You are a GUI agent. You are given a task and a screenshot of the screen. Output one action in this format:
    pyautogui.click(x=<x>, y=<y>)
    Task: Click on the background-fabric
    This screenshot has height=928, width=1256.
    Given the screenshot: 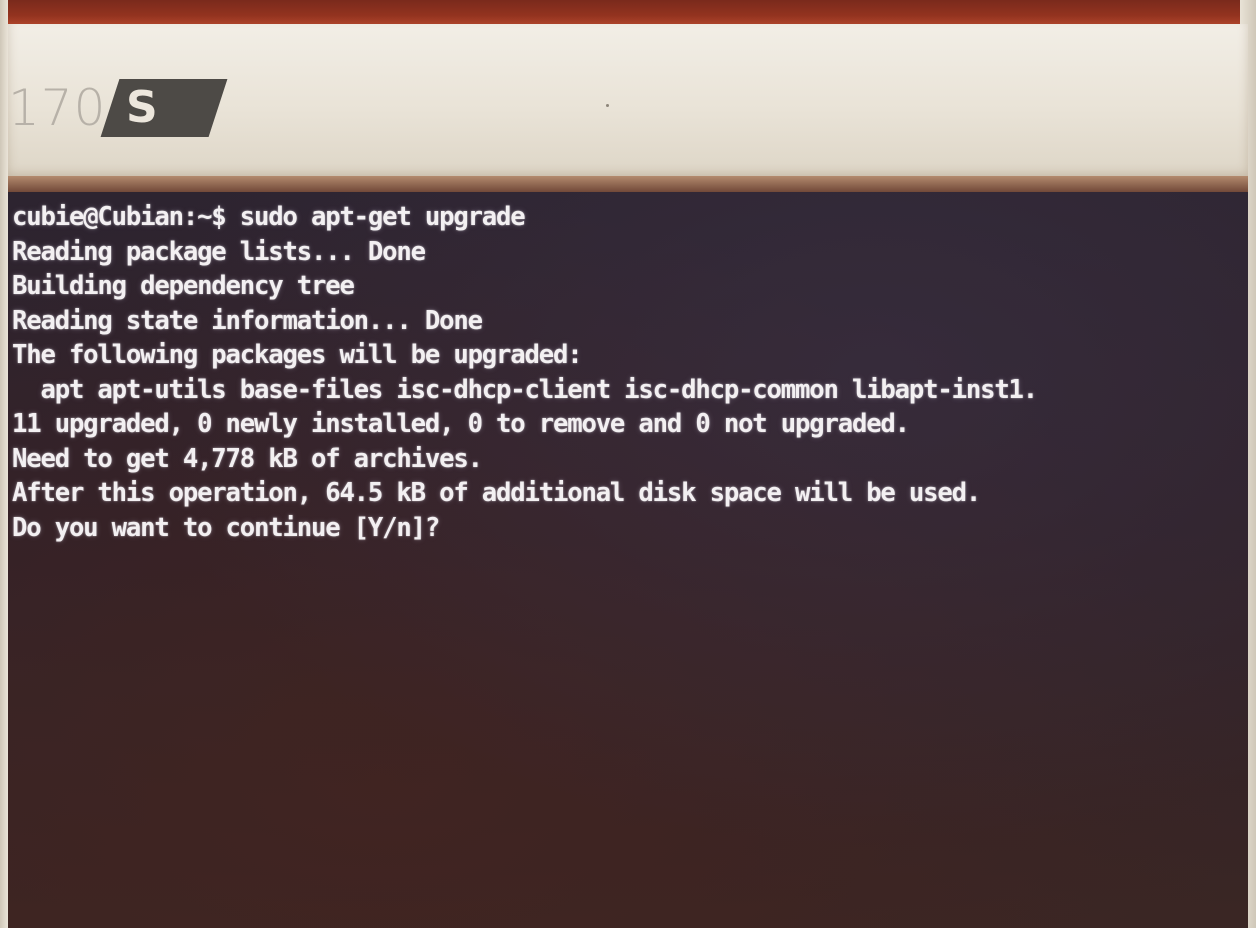 What is the action you would take?
    pyautogui.click(x=628, y=13)
    